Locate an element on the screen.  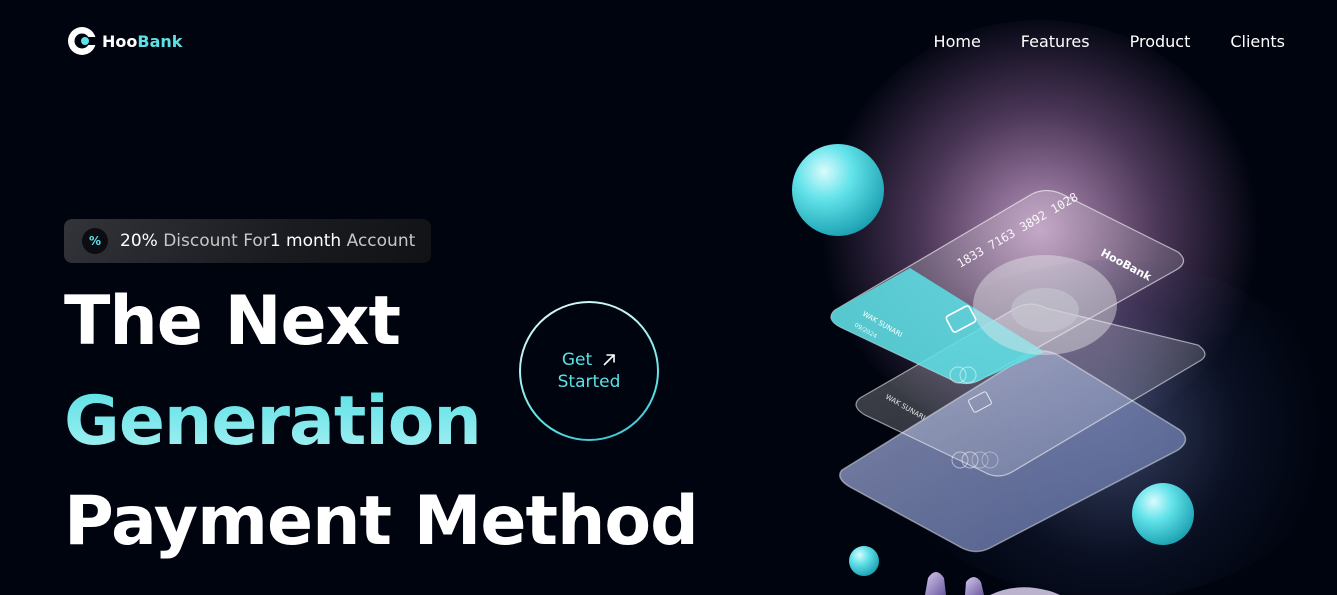
discount-badge: % 20% Discount For1 month Account is located at coordinates (248, 241).